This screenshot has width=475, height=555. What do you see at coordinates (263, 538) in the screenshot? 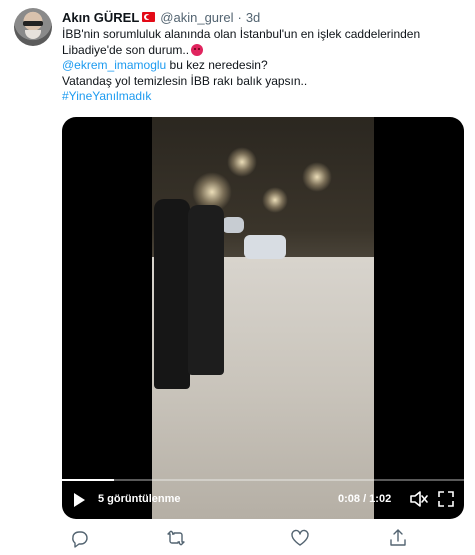
I see `tweet-actions` at bounding box center [263, 538].